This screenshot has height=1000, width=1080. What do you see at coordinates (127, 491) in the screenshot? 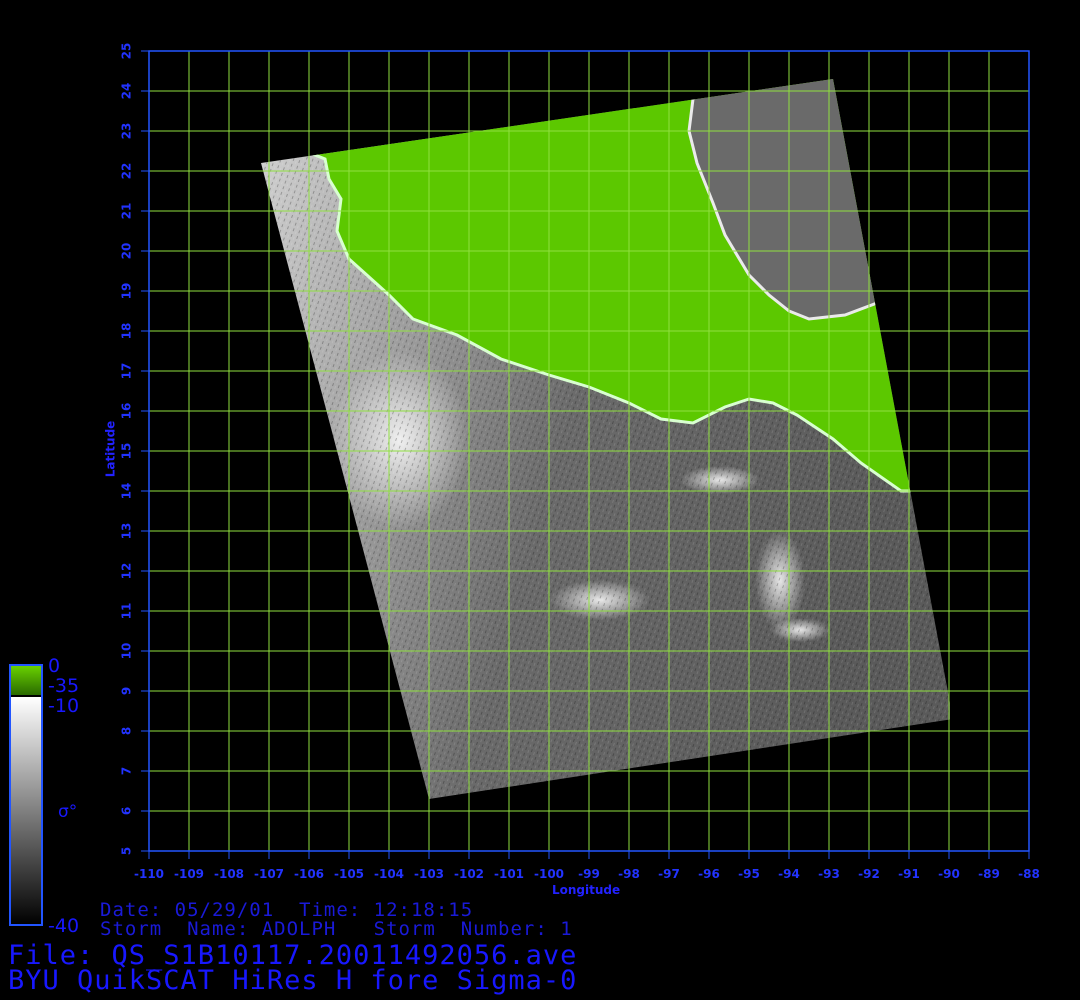
I see `latitude-tick-label: 14` at bounding box center [127, 491].